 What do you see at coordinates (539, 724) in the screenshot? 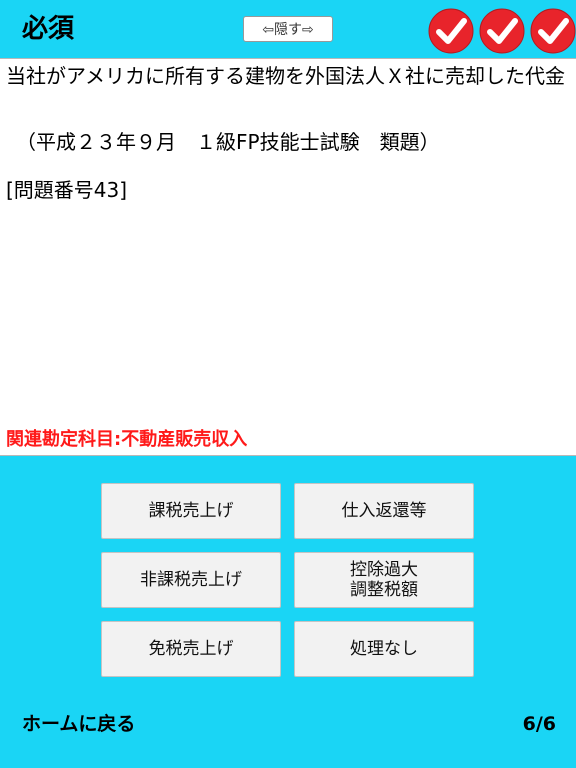
I see `page-counter: 6/6` at bounding box center [539, 724].